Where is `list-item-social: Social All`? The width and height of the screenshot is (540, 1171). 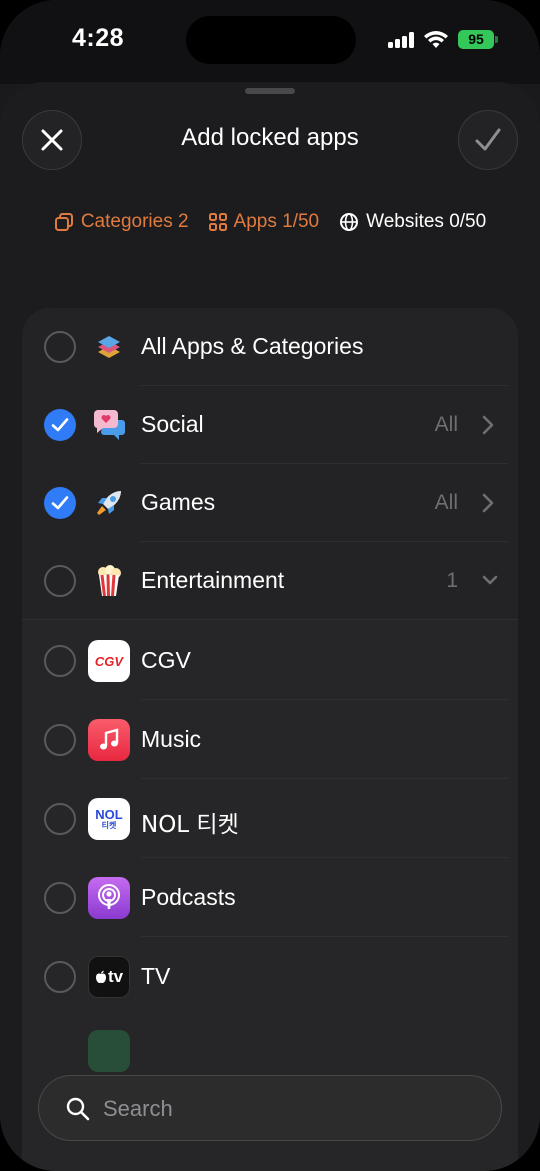 list-item-social: Social All is located at coordinates (270, 425).